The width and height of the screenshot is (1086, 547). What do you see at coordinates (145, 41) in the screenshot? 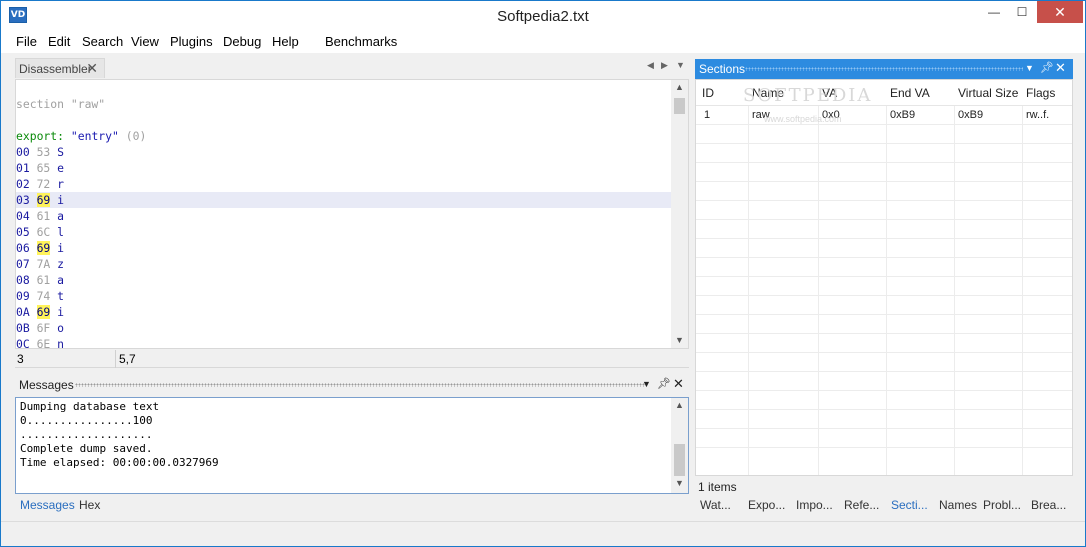
I see `menu-view: View` at bounding box center [145, 41].